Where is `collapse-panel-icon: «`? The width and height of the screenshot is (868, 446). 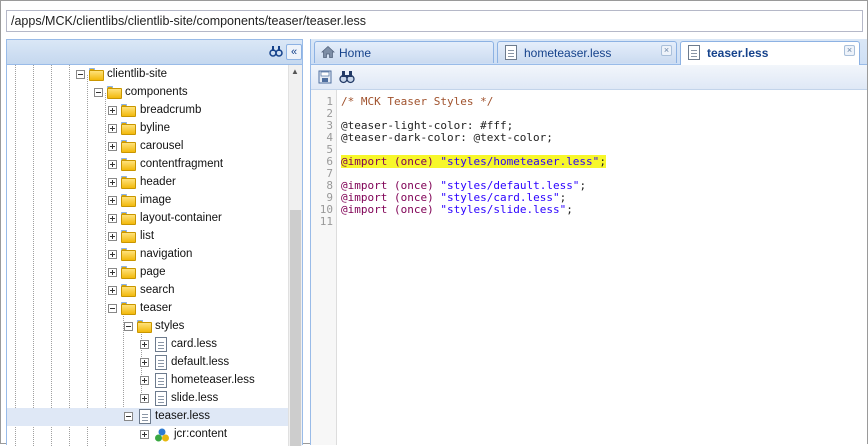 collapse-panel-icon: « is located at coordinates (294, 52).